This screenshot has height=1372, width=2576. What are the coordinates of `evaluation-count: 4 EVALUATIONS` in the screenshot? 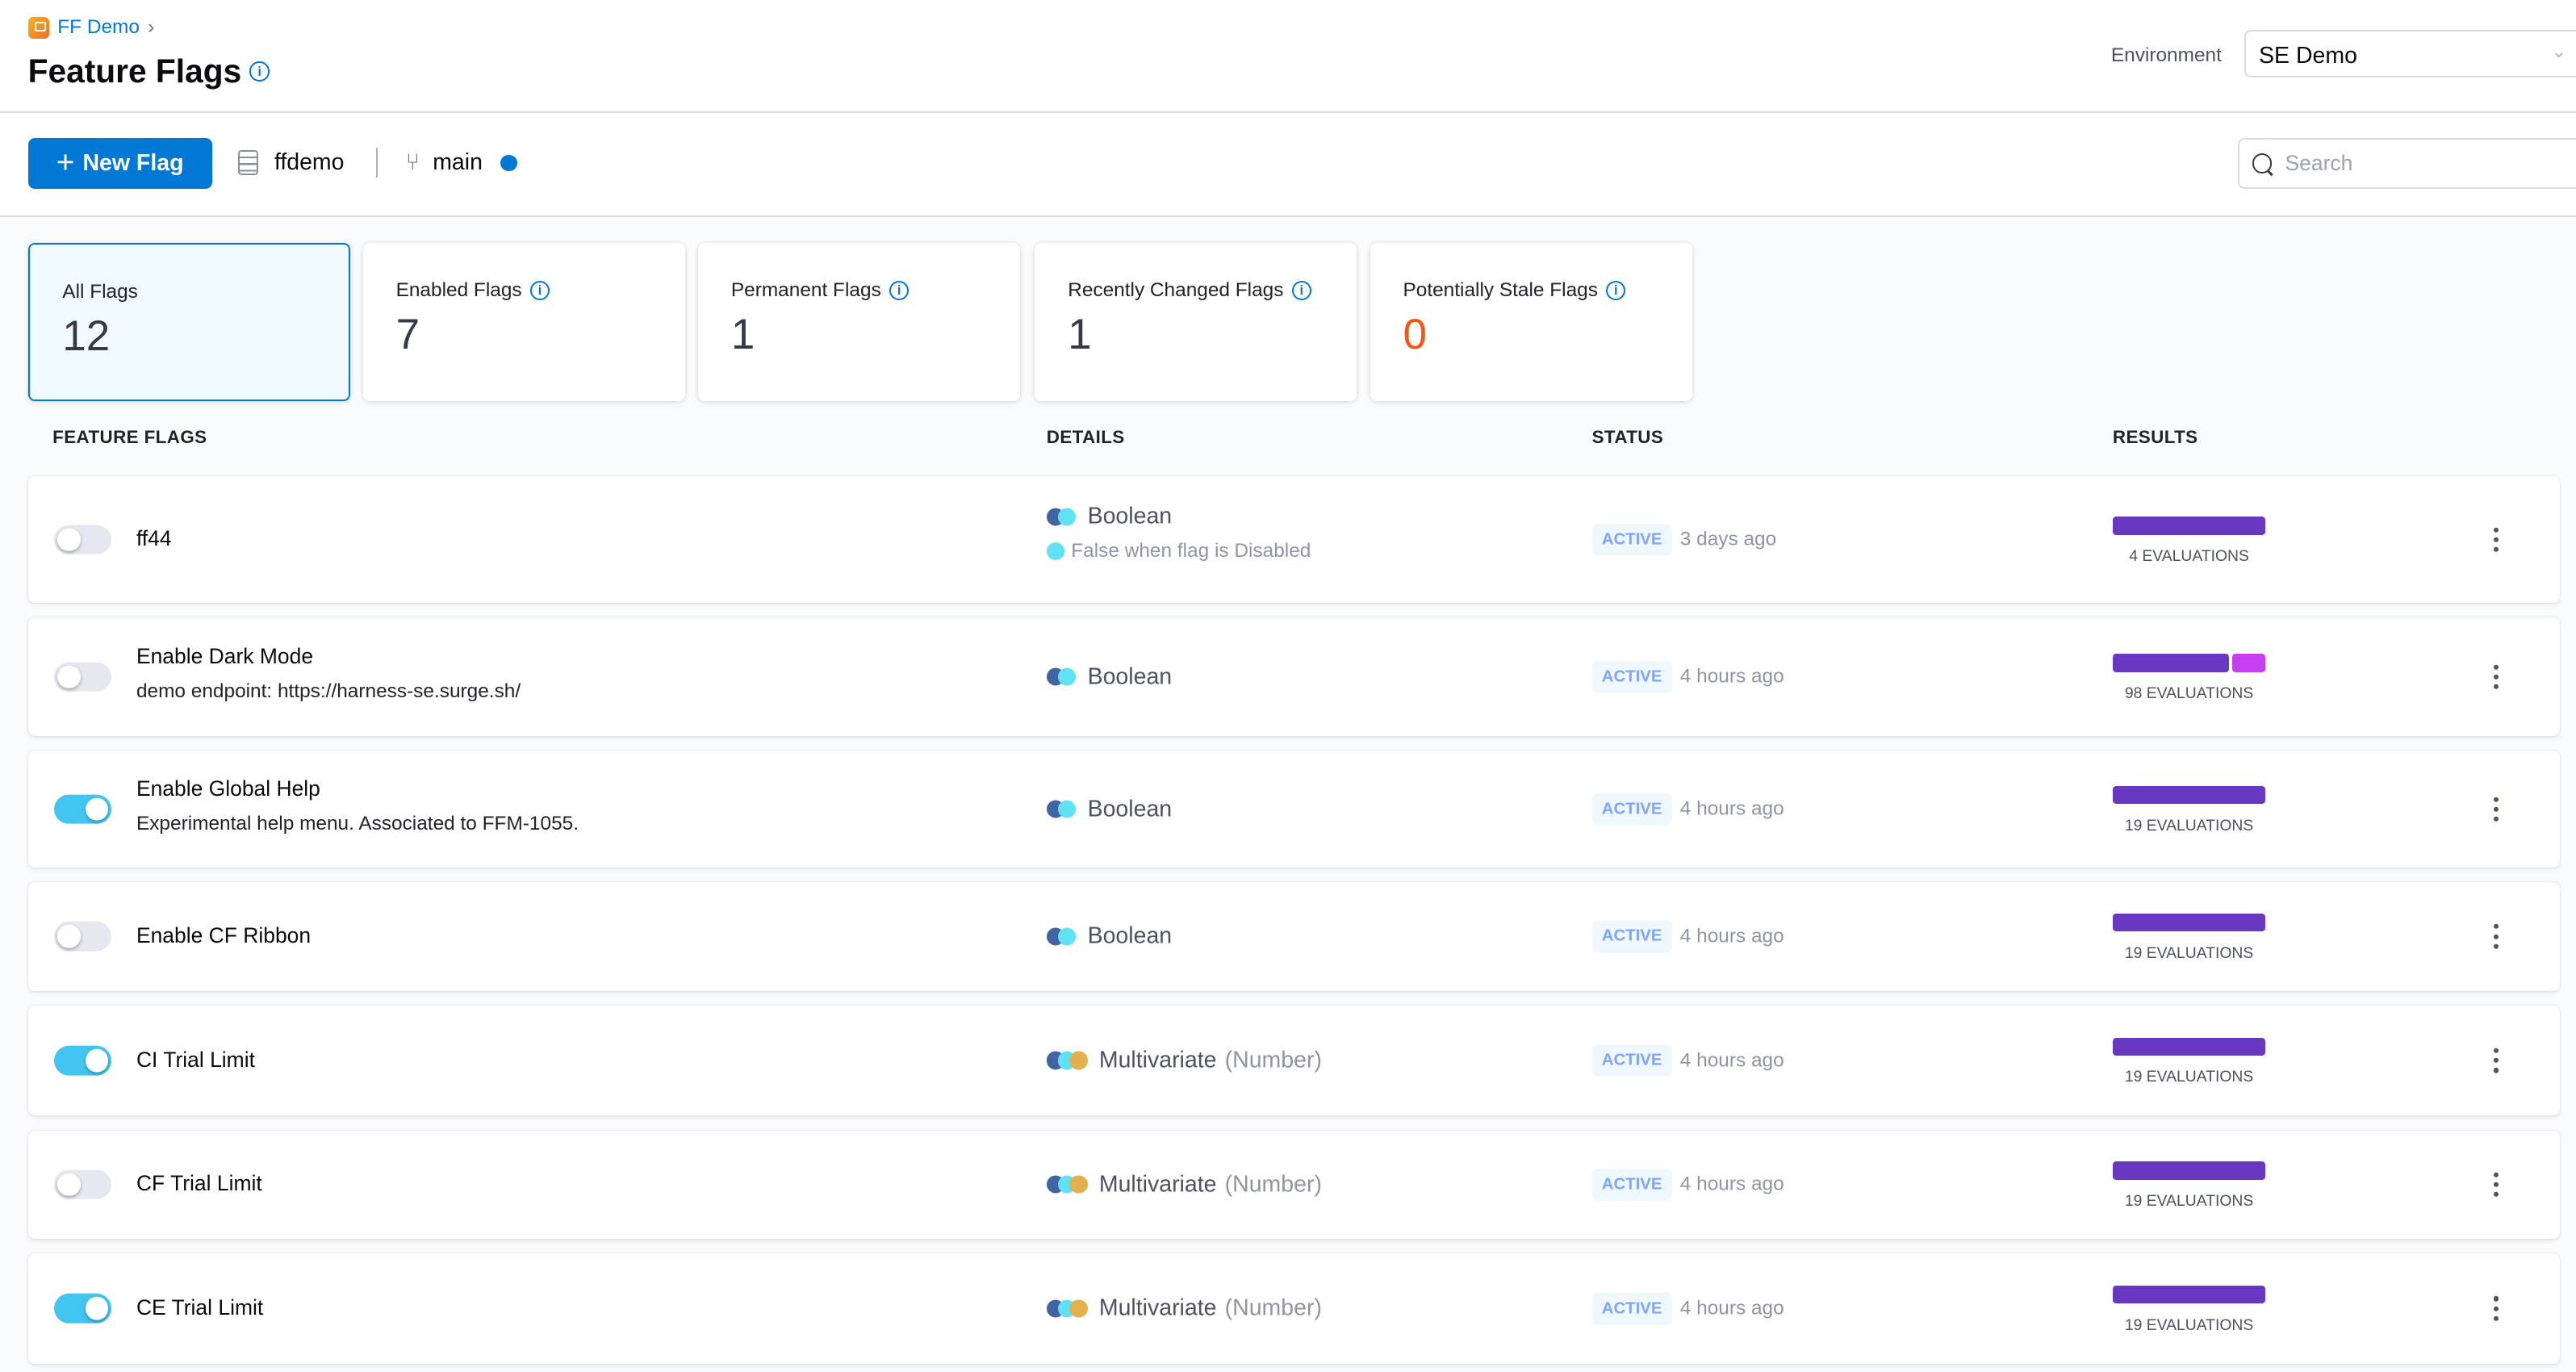 It's located at (2189, 556).